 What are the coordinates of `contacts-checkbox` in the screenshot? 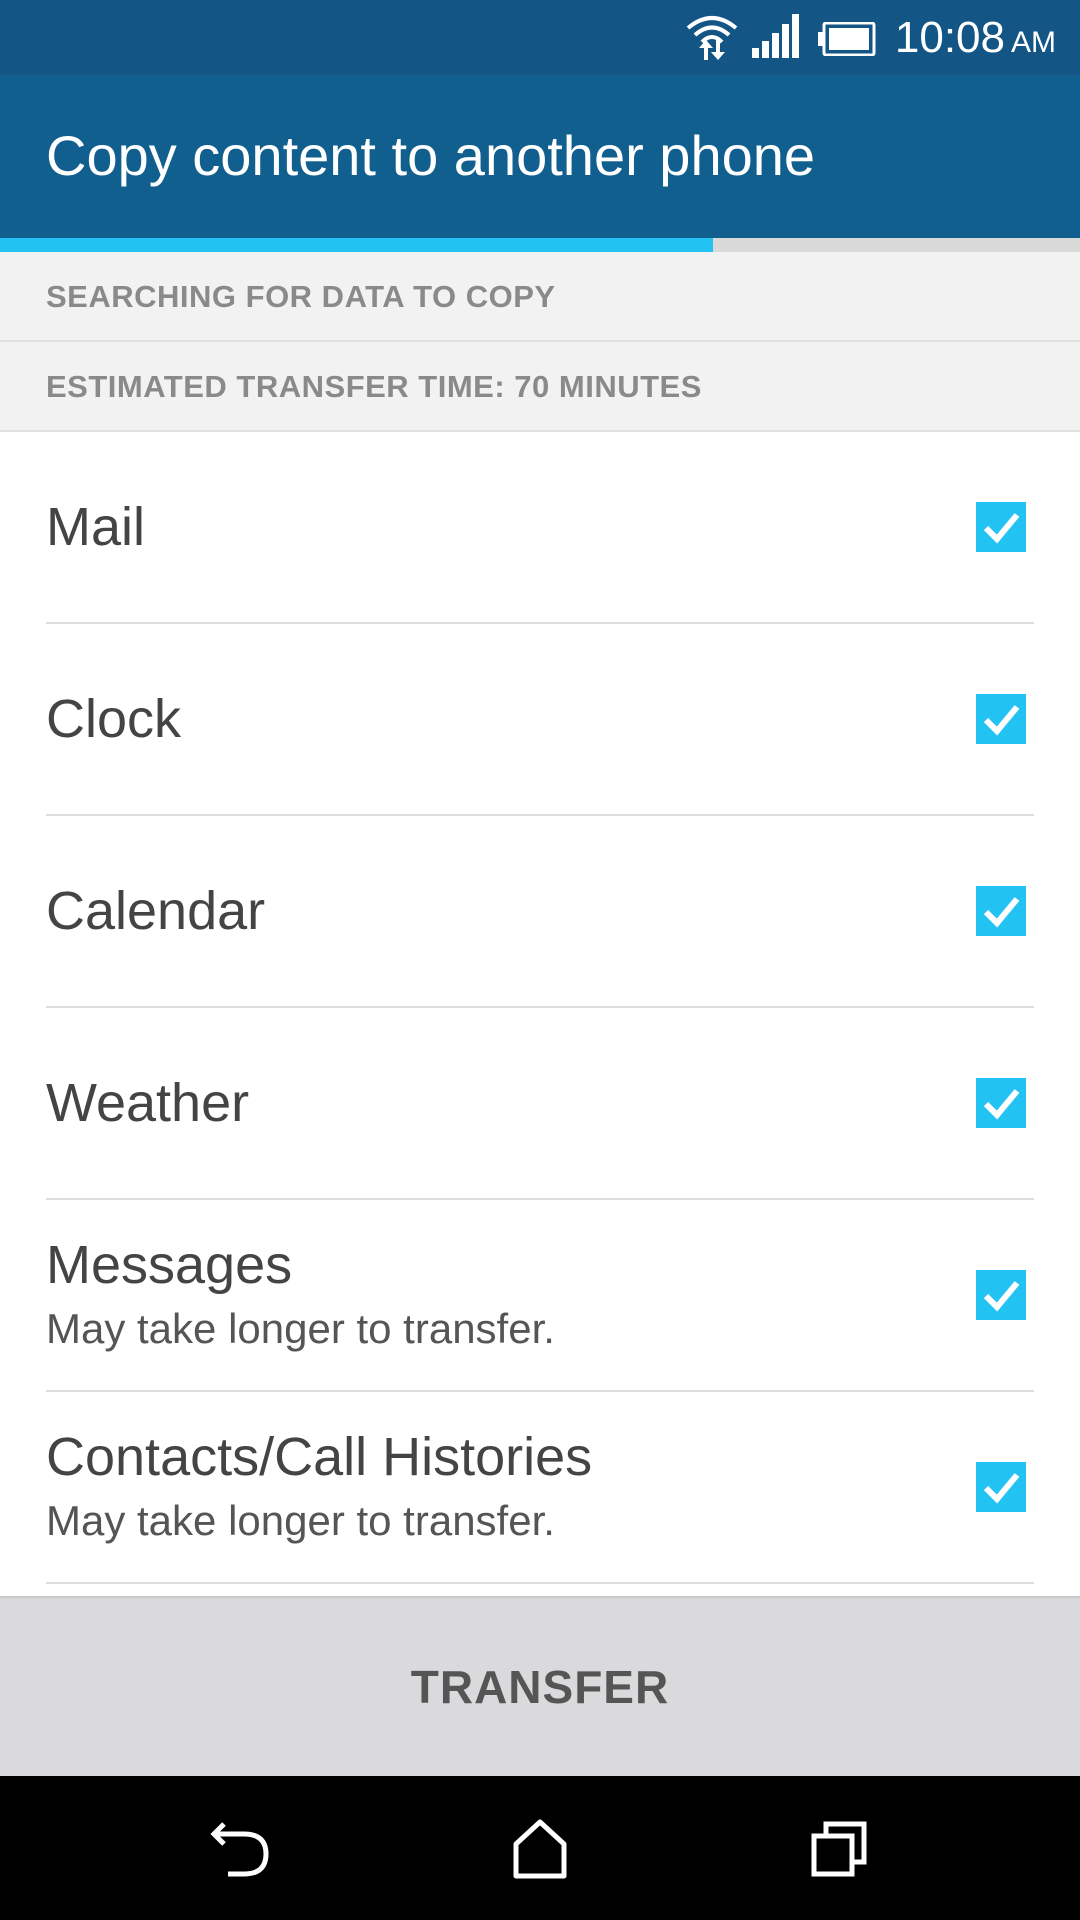 It's located at (1001, 1487).